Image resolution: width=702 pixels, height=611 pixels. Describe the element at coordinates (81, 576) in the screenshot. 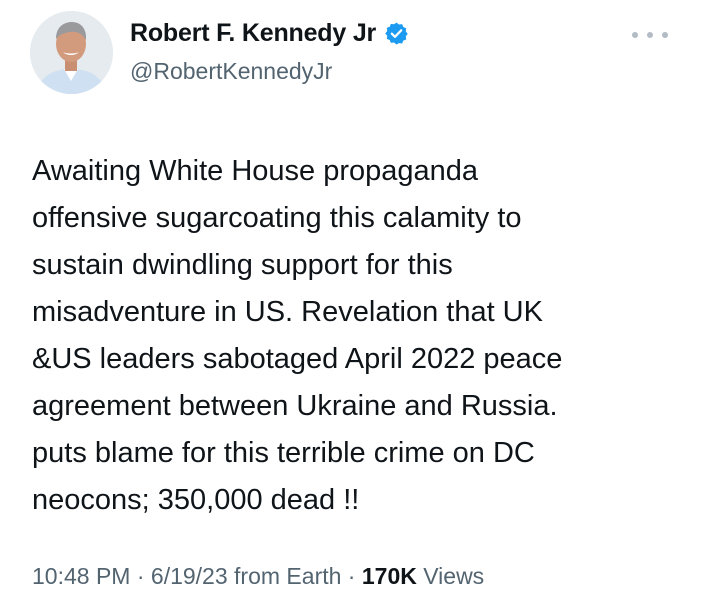

I see `tweet-time: 10:48 PM` at that location.